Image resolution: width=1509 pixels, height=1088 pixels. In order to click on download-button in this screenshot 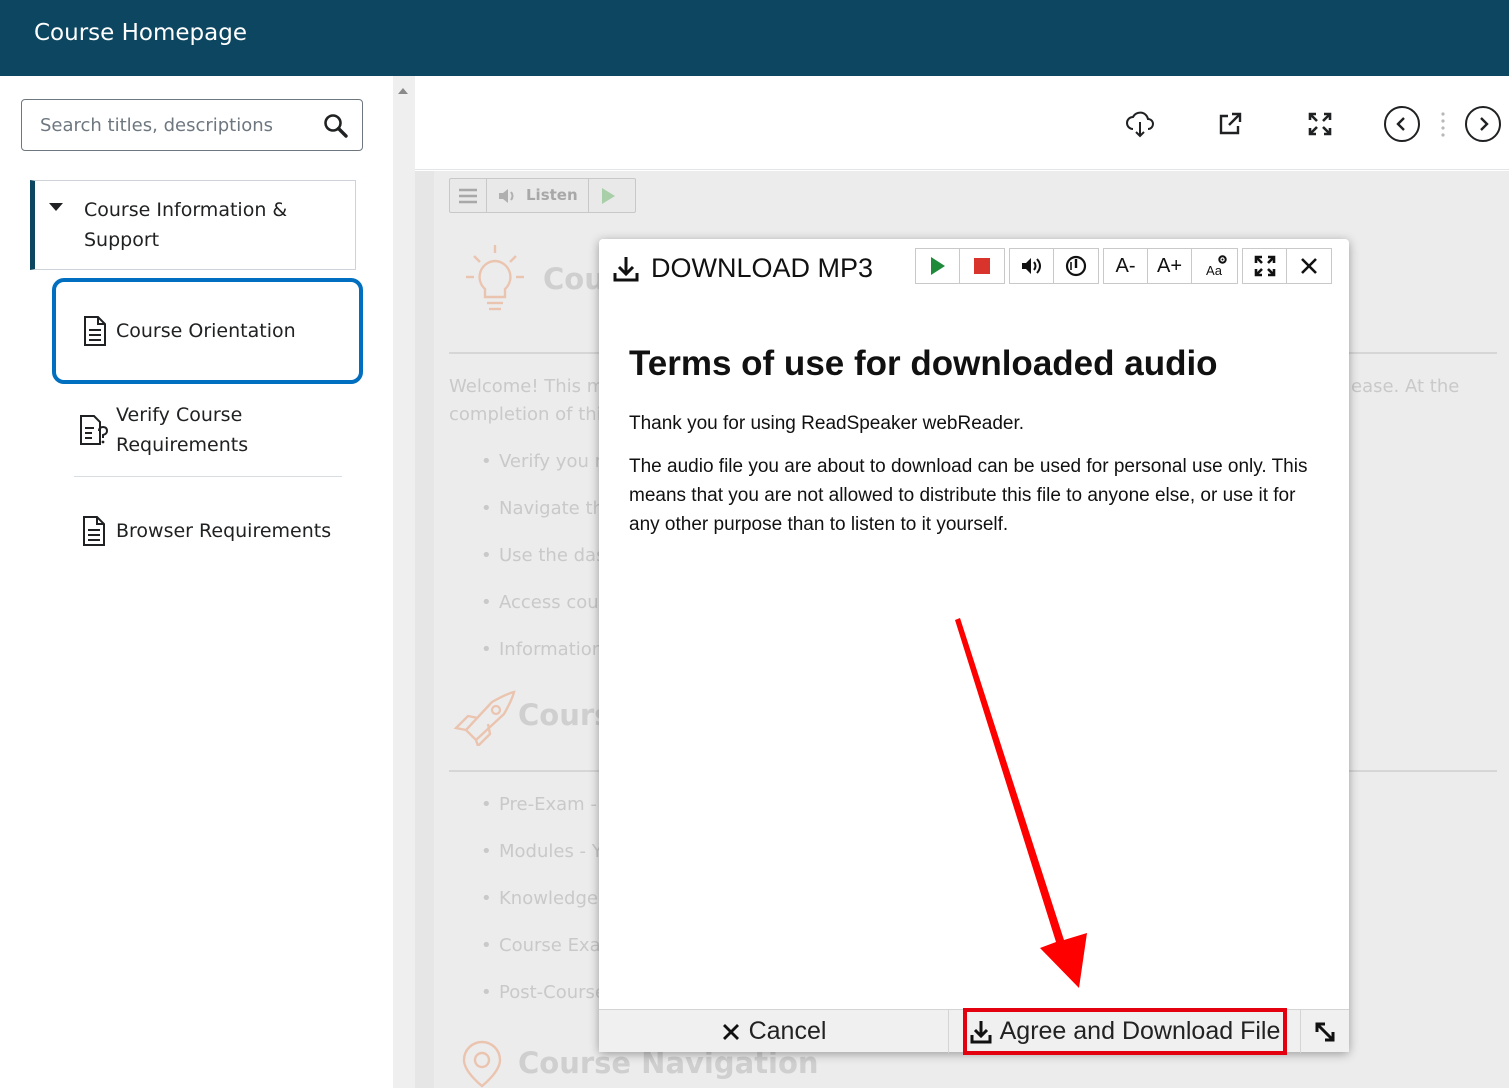, I will do `click(1140, 124)`.